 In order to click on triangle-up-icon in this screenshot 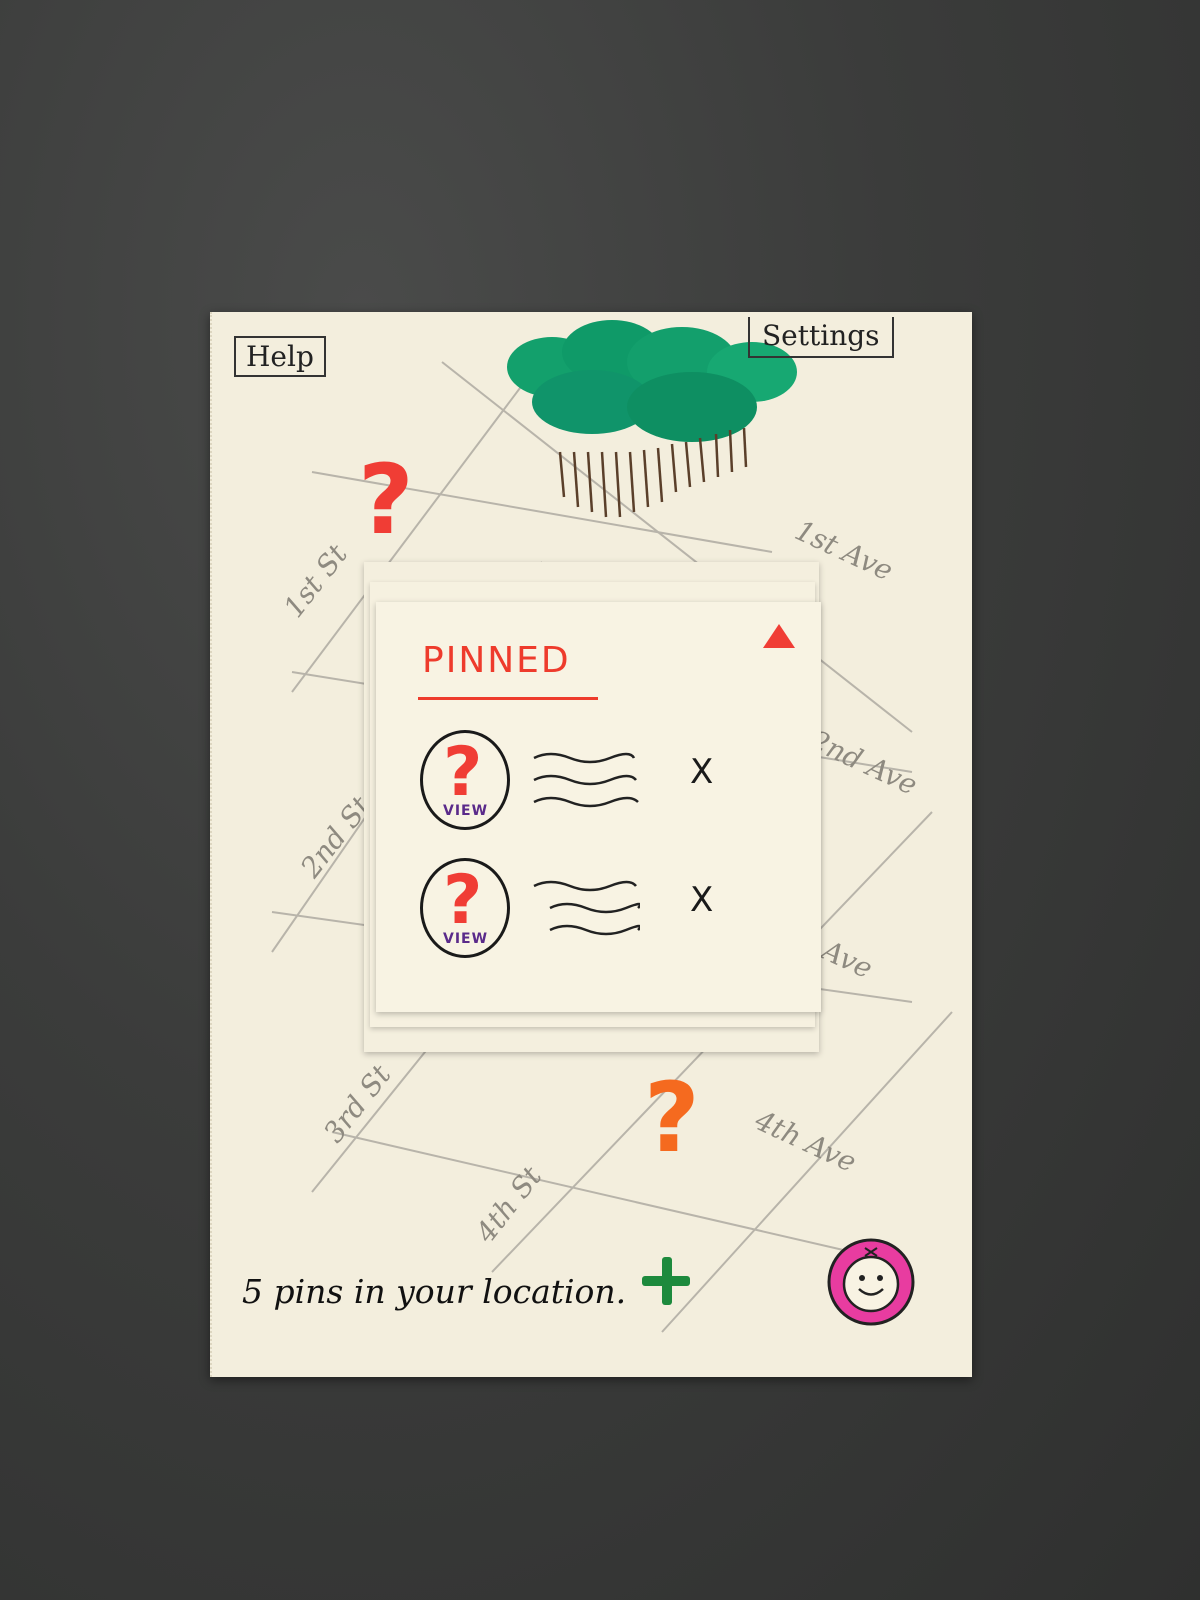, I will do `click(779, 636)`.